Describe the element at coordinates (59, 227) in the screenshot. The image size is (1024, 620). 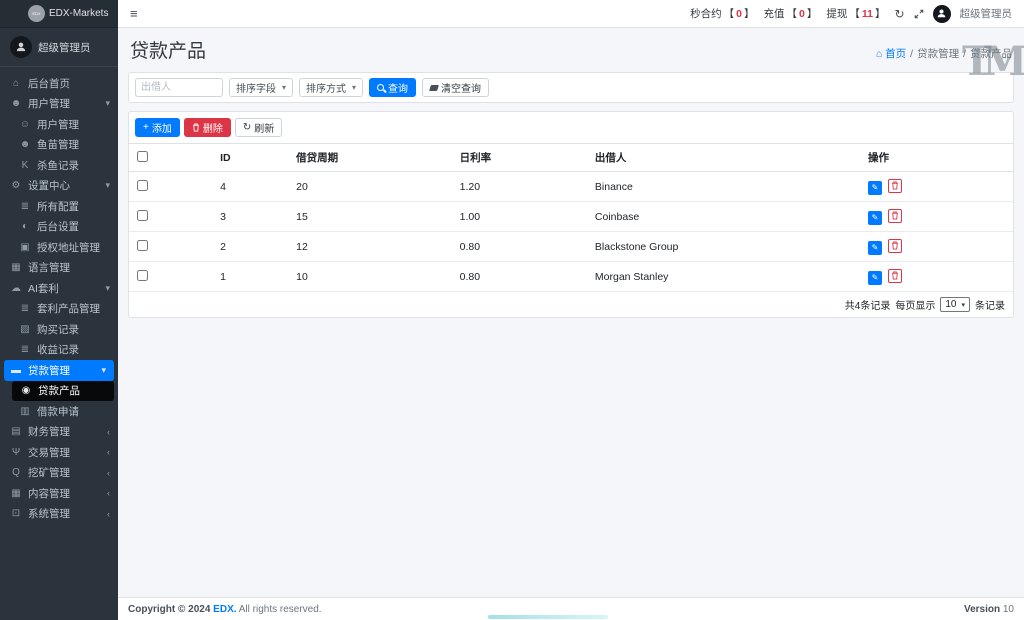
I see `sidebar-item-backend-settings: ◐ 后台设置` at that location.